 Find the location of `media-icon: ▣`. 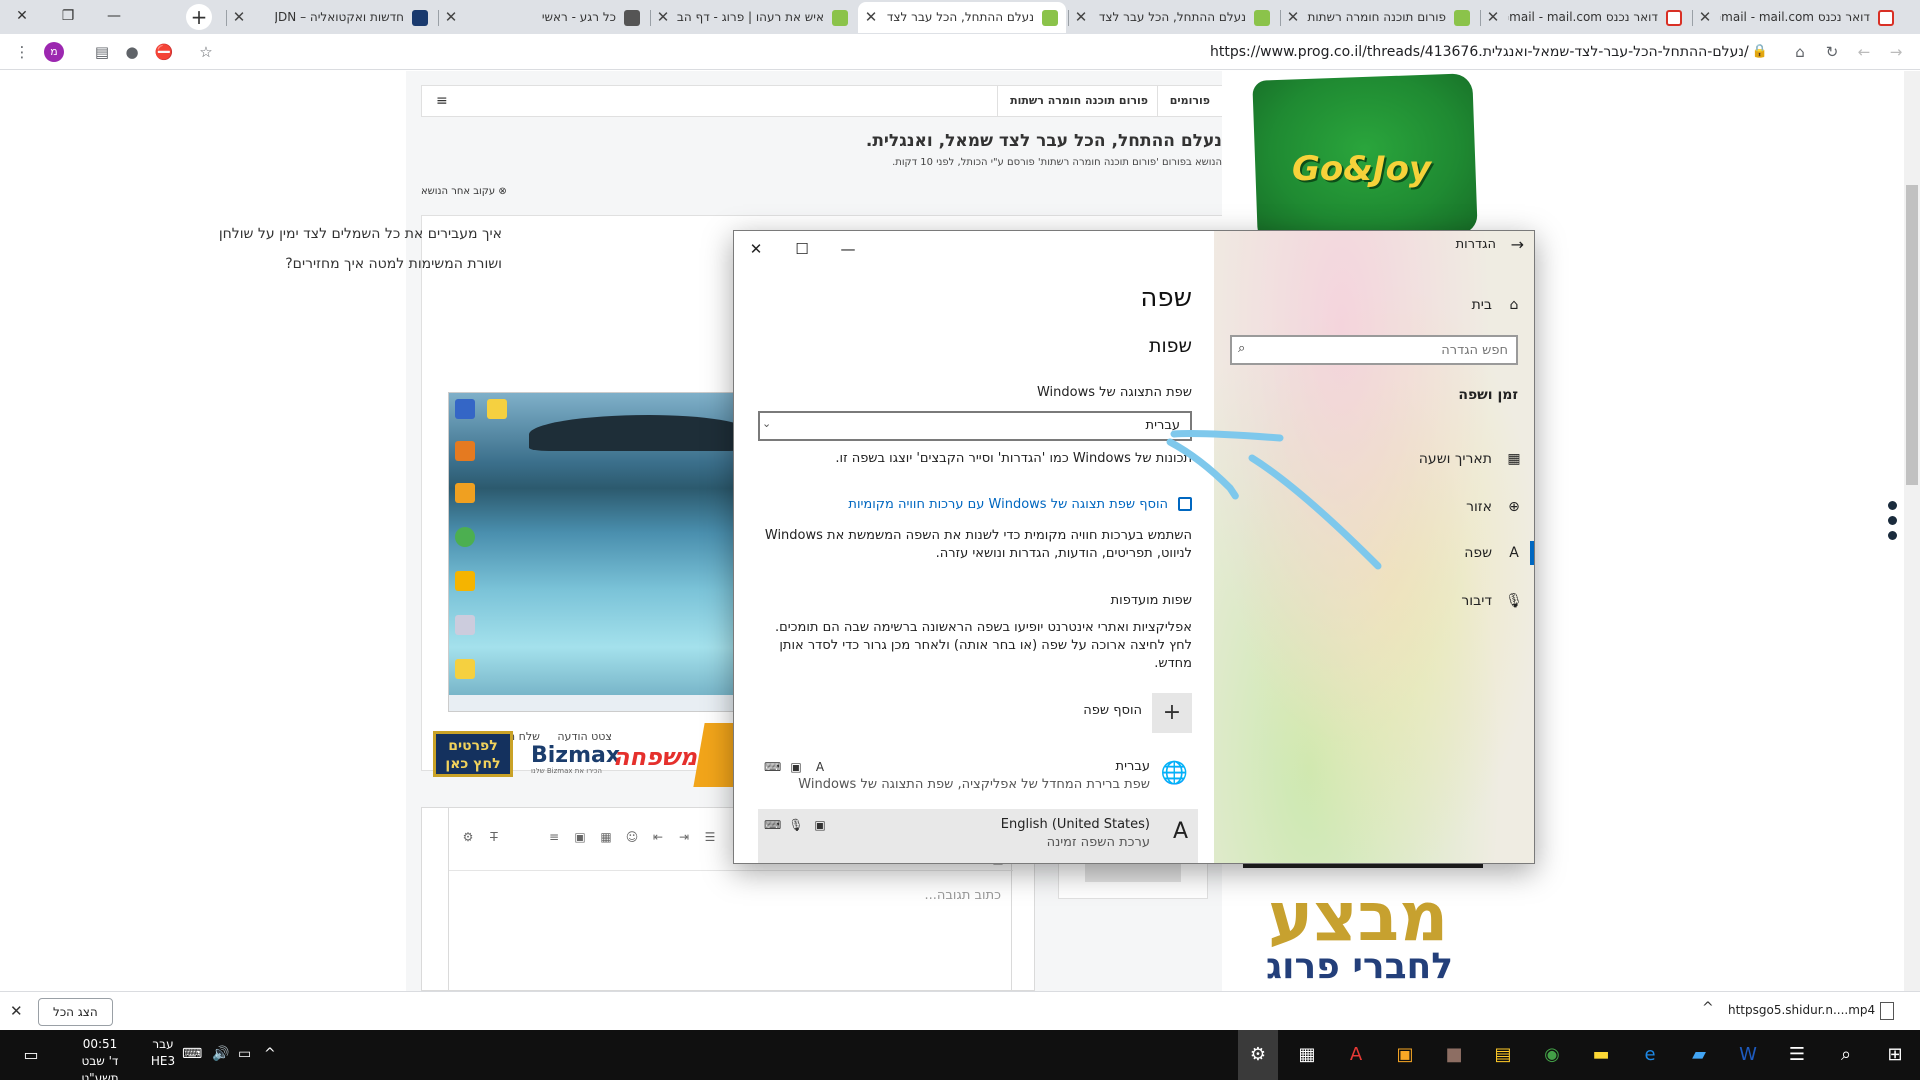

media-icon: ▣ is located at coordinates (580, 837).